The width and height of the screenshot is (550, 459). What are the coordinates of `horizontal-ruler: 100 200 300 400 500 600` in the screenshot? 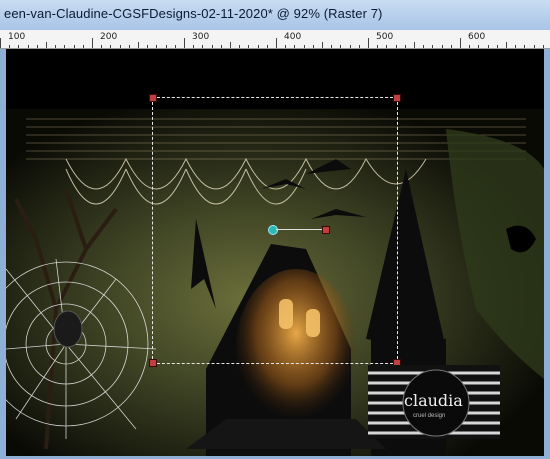 It's located at (275, 39).